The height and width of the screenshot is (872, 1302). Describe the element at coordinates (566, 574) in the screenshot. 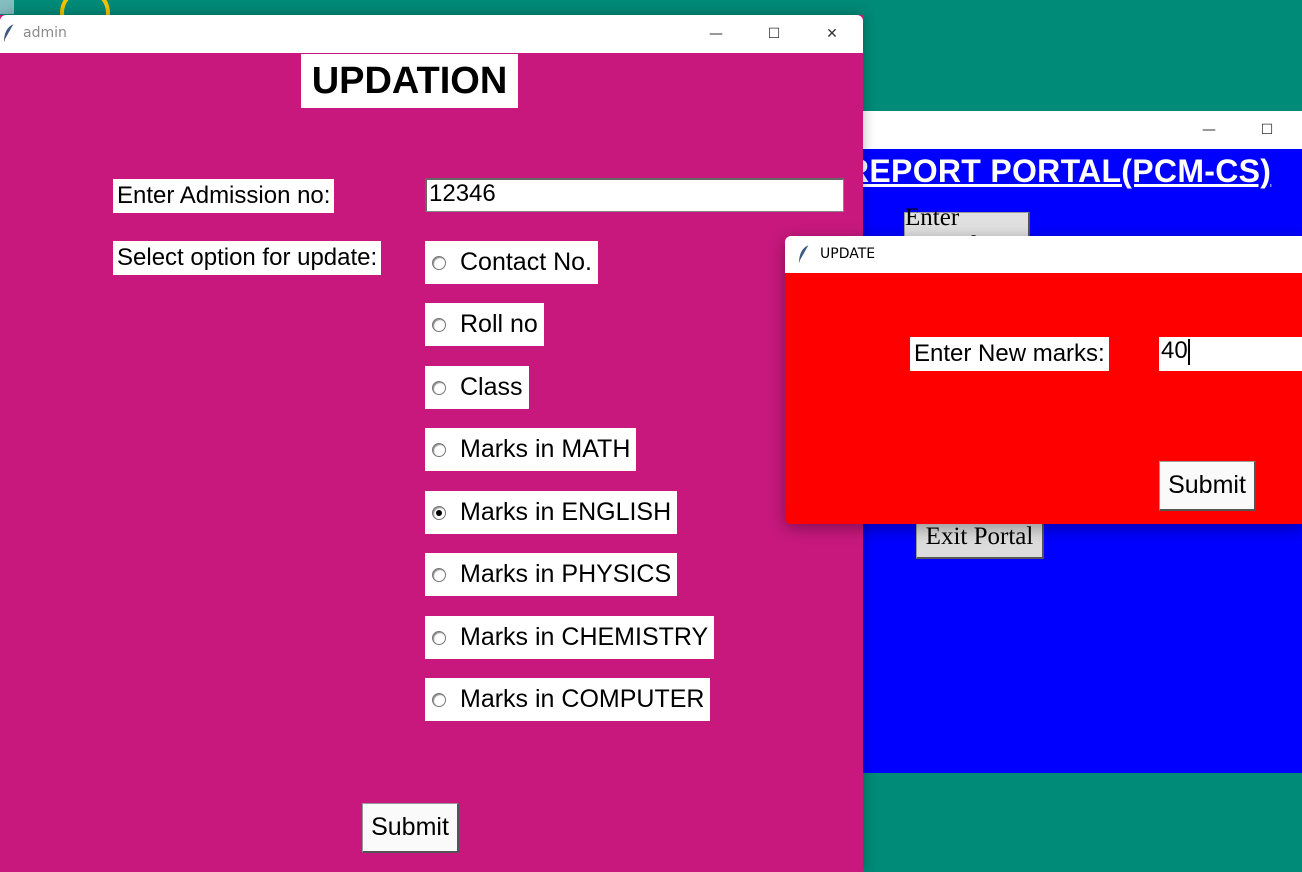

I see `radio-label: Marks in PHYSICS` at that location.